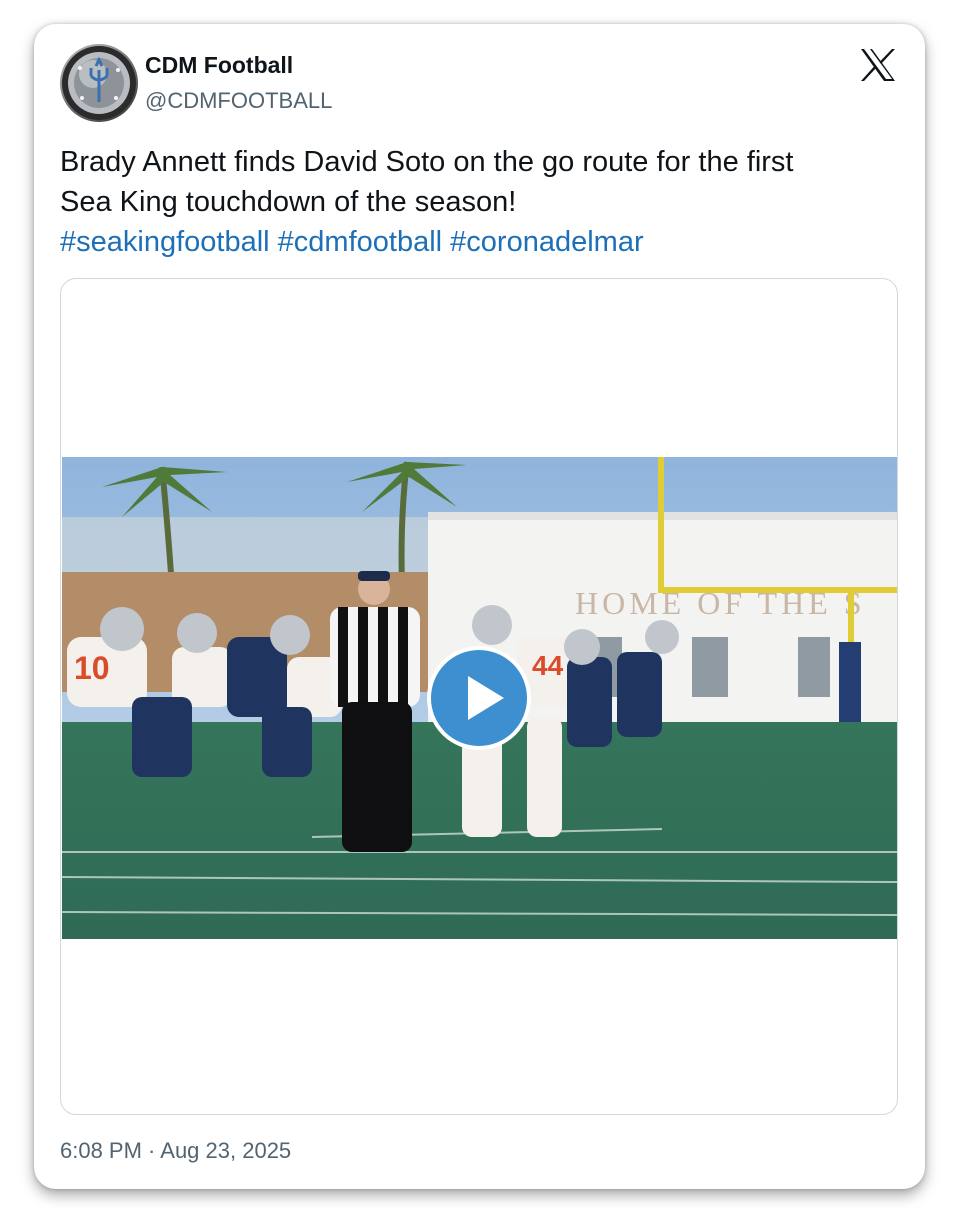  Describe the element at coordinates (546, 242) in the screenshot. I see `hashtag-link: #coronadelmar` at that location.